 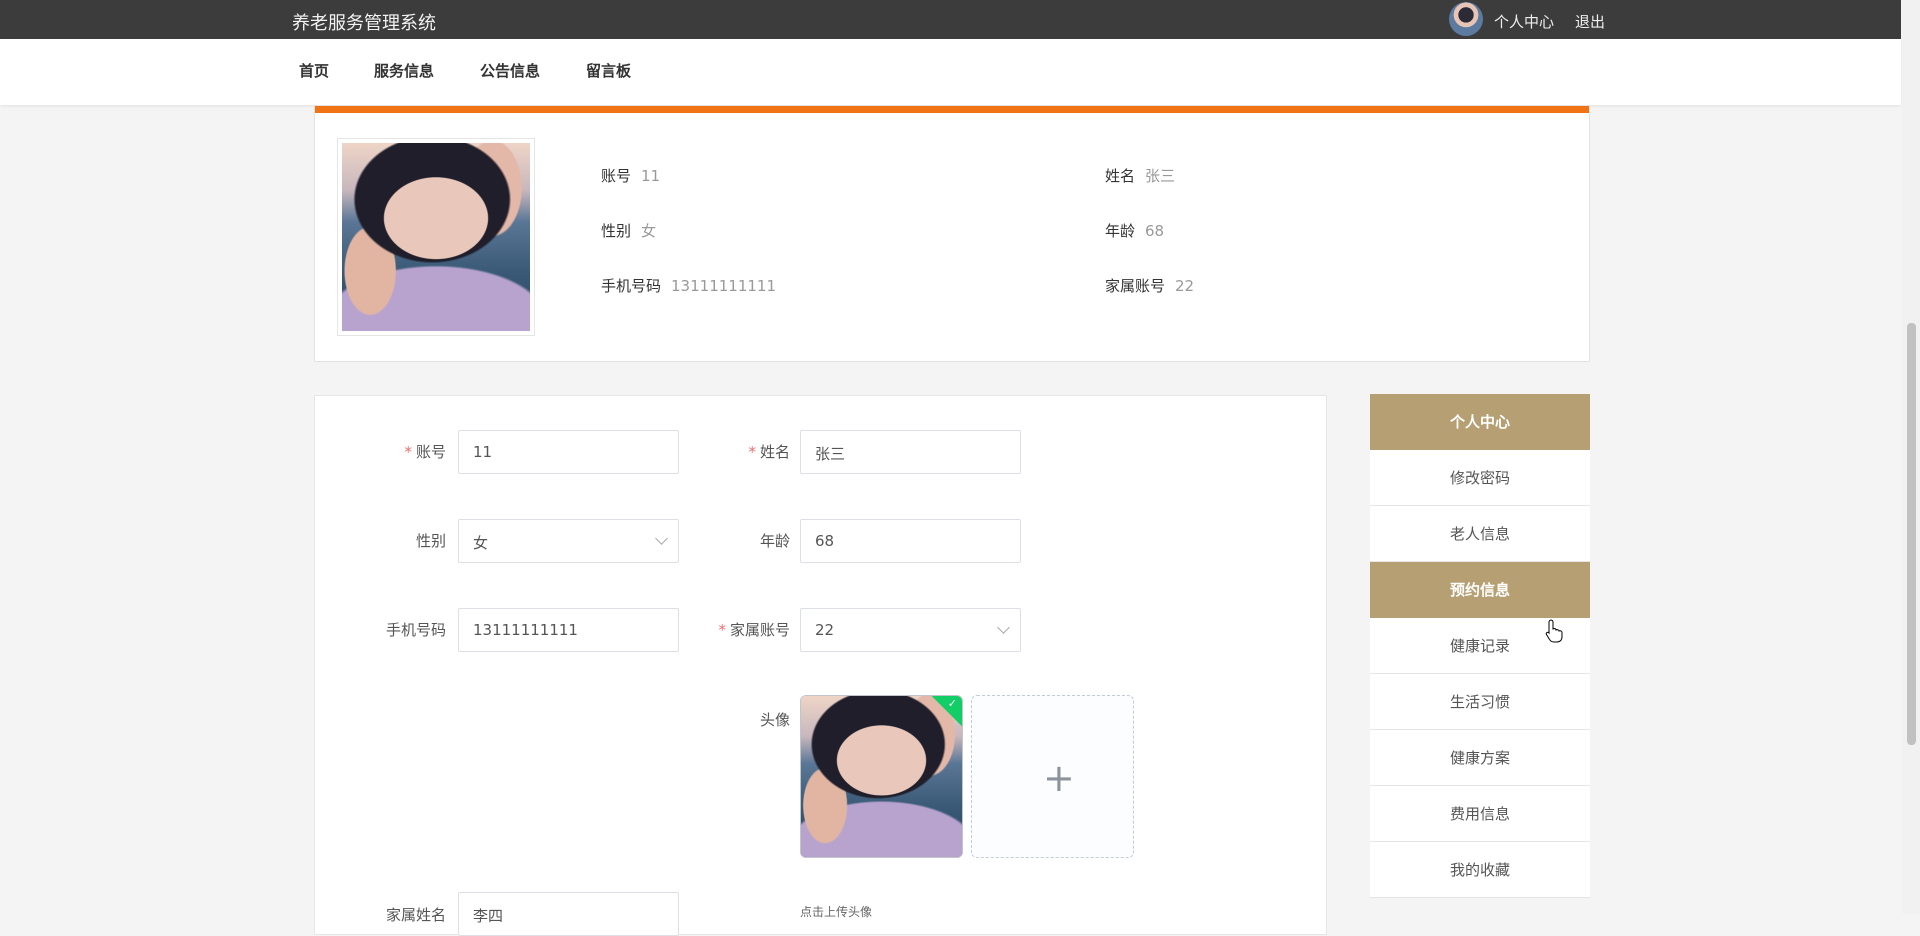 I want to click on profile-family-account-row: 家属账号 22, so click(x=1149, y=285).